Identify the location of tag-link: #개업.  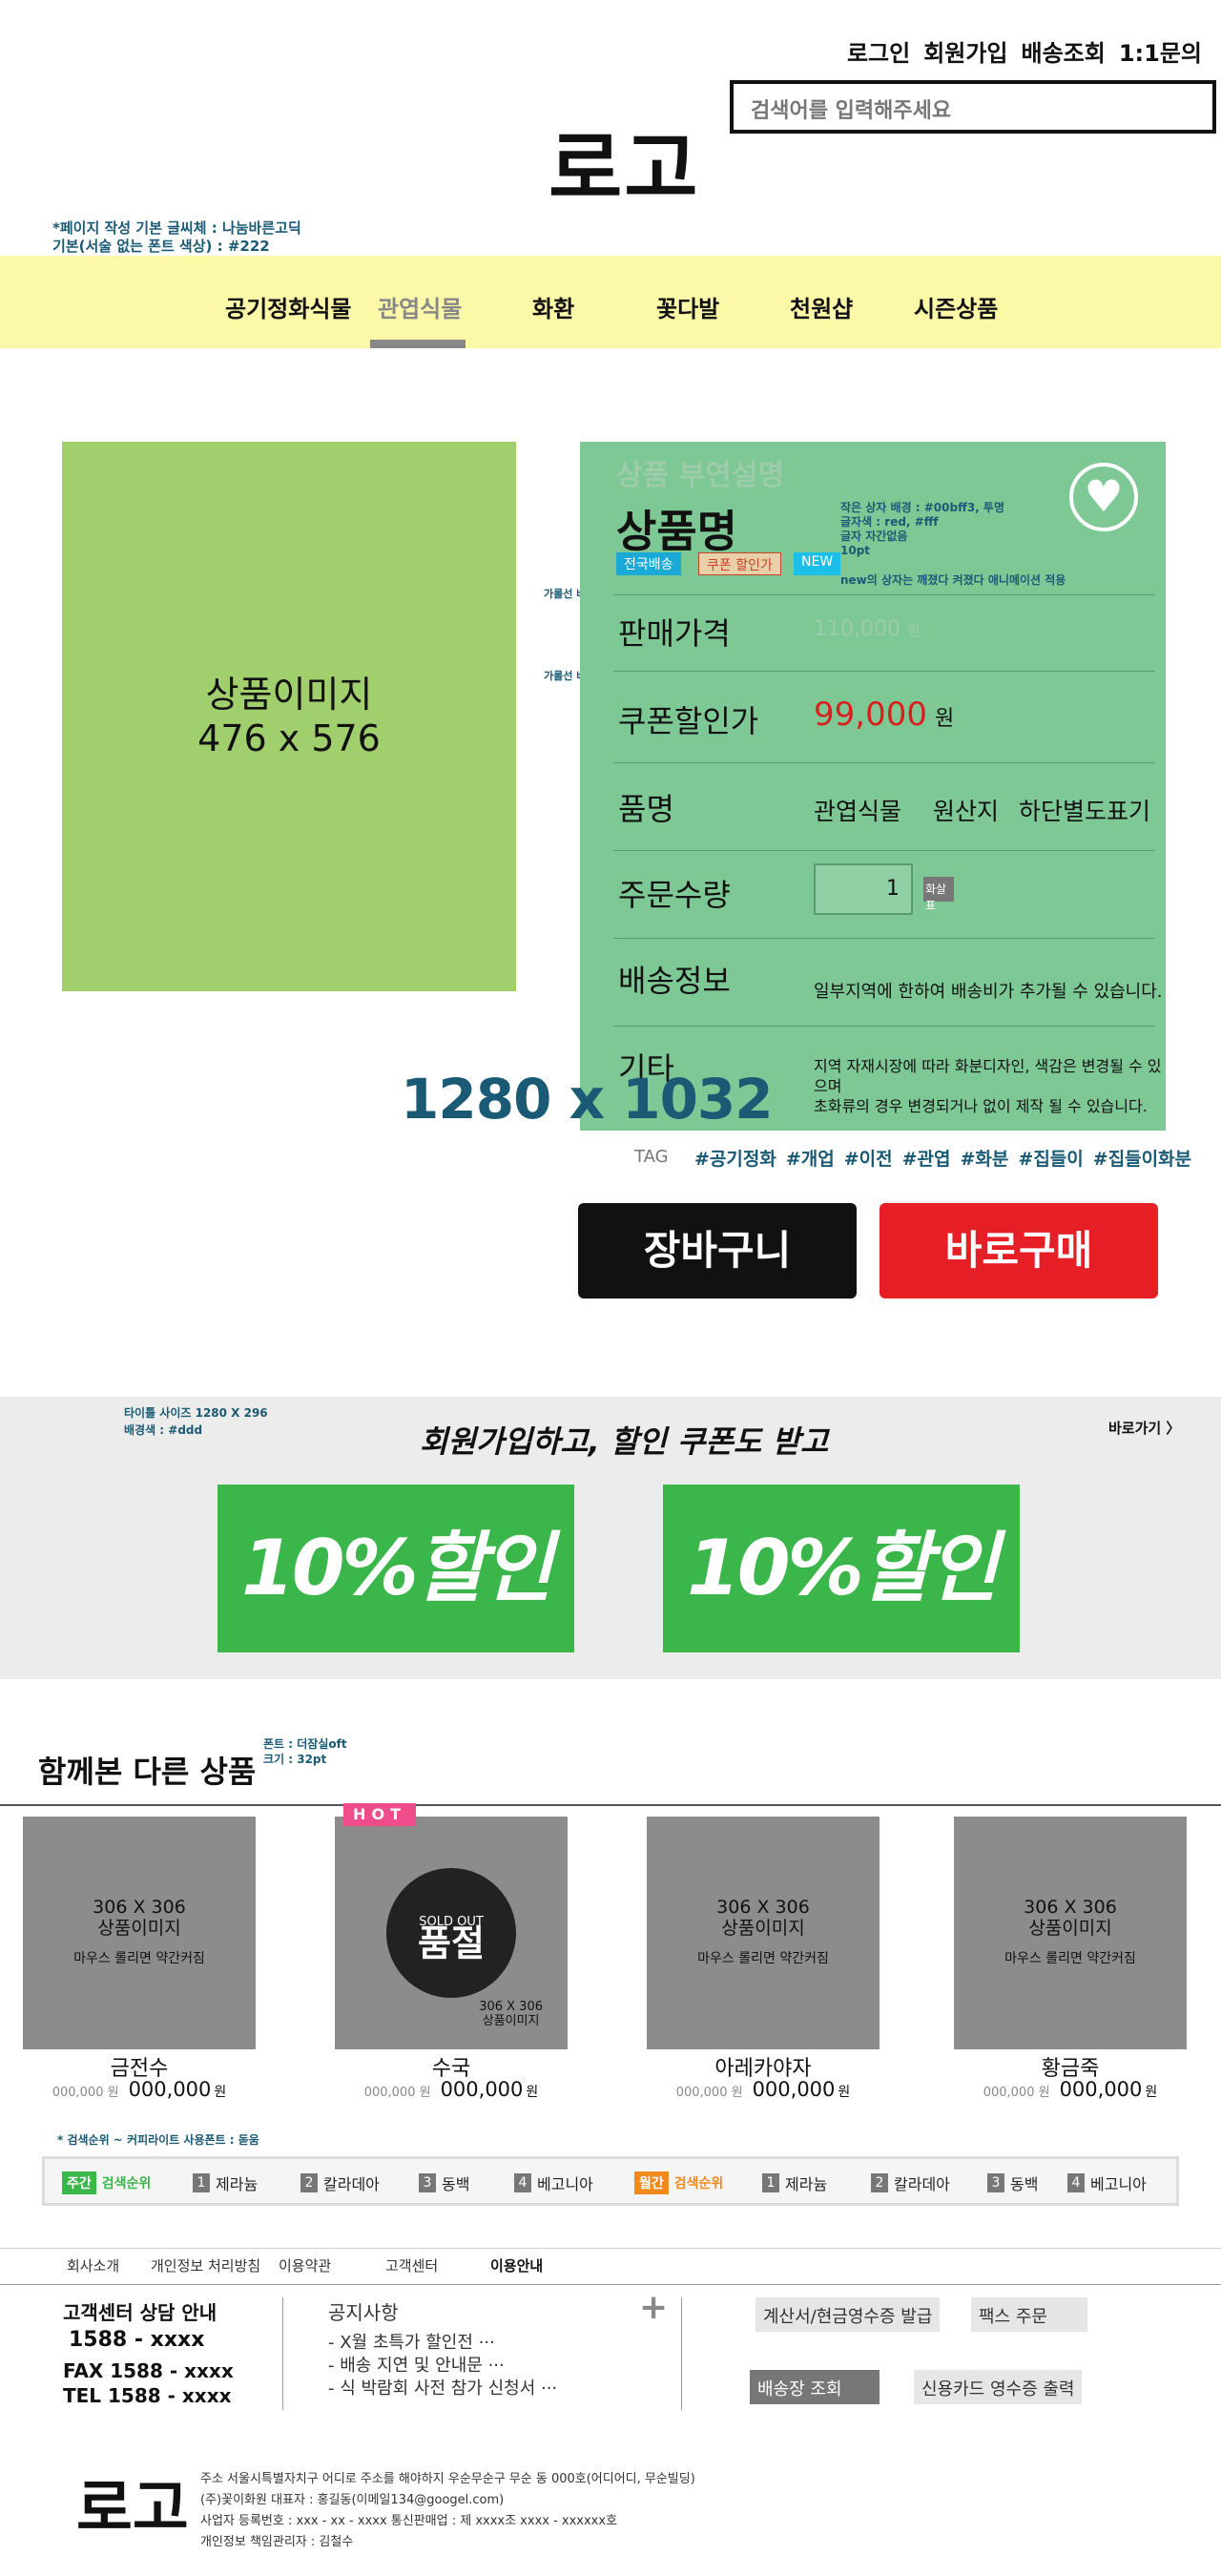
(810, 1158).